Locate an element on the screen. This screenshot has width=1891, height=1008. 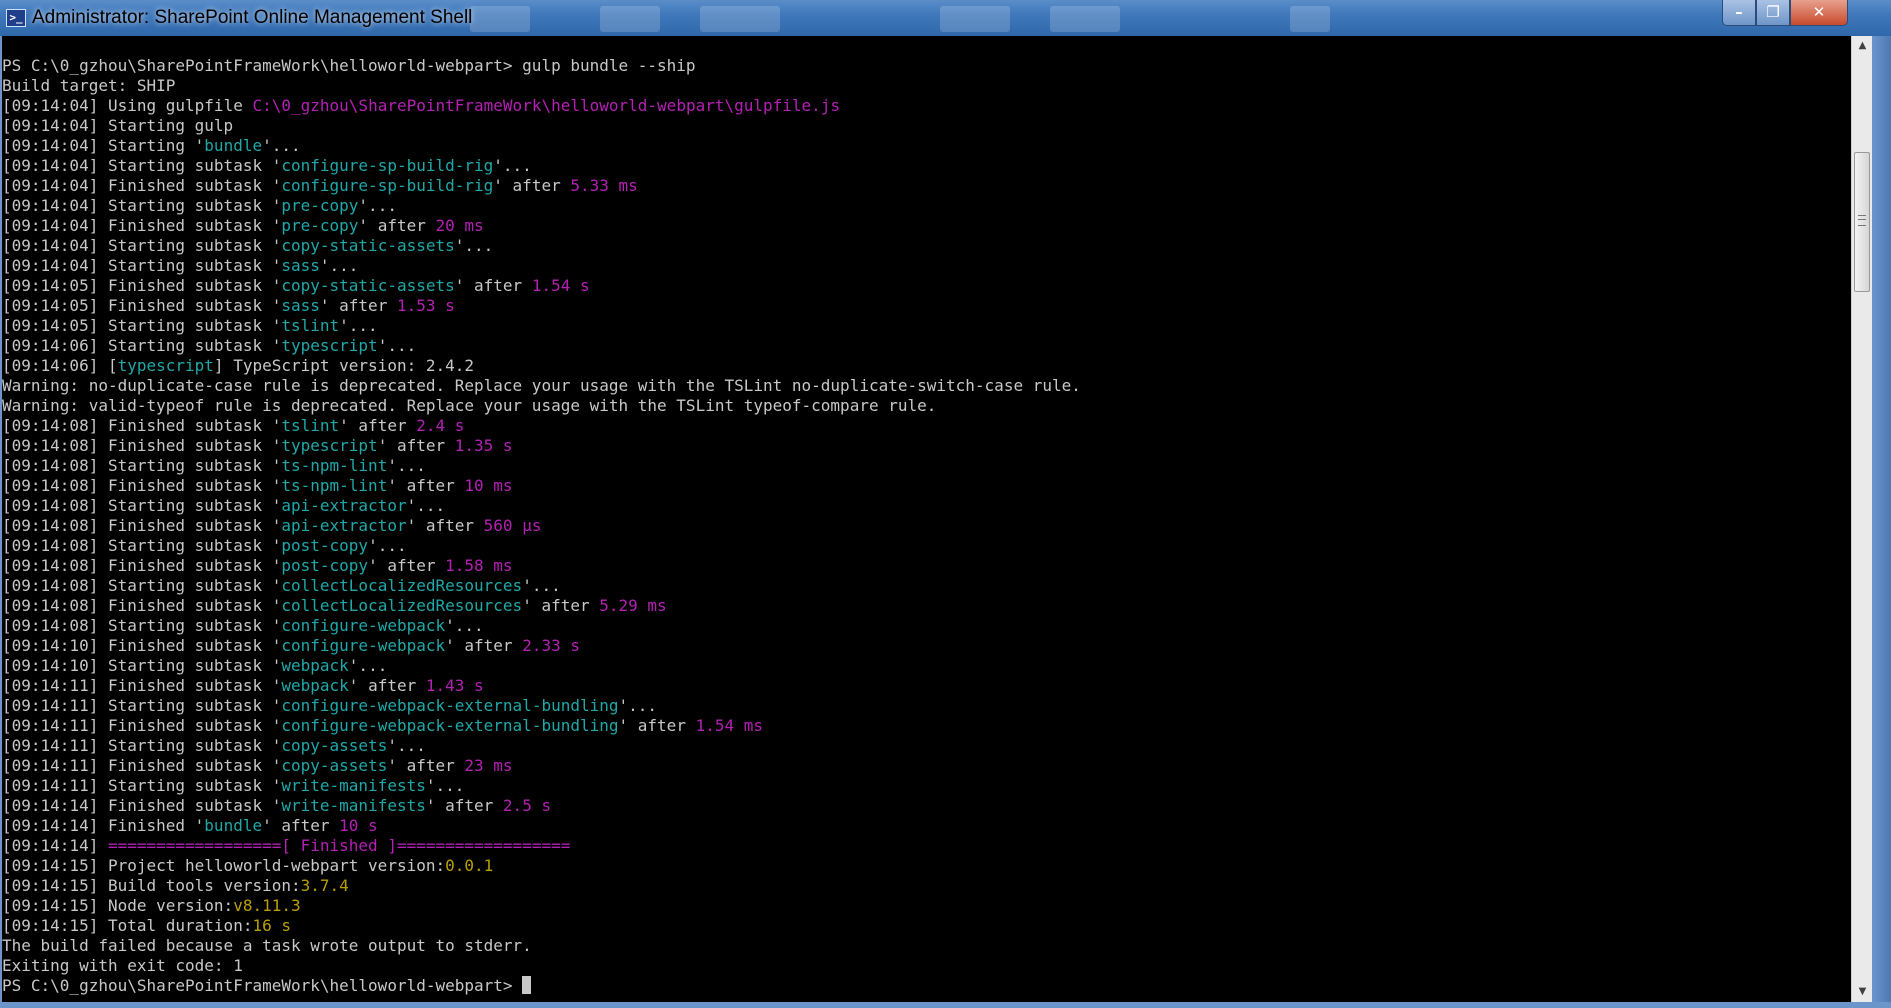
console-text-segment: [09:14:14] Finished subtask ' is located at coordinates (142, 805).